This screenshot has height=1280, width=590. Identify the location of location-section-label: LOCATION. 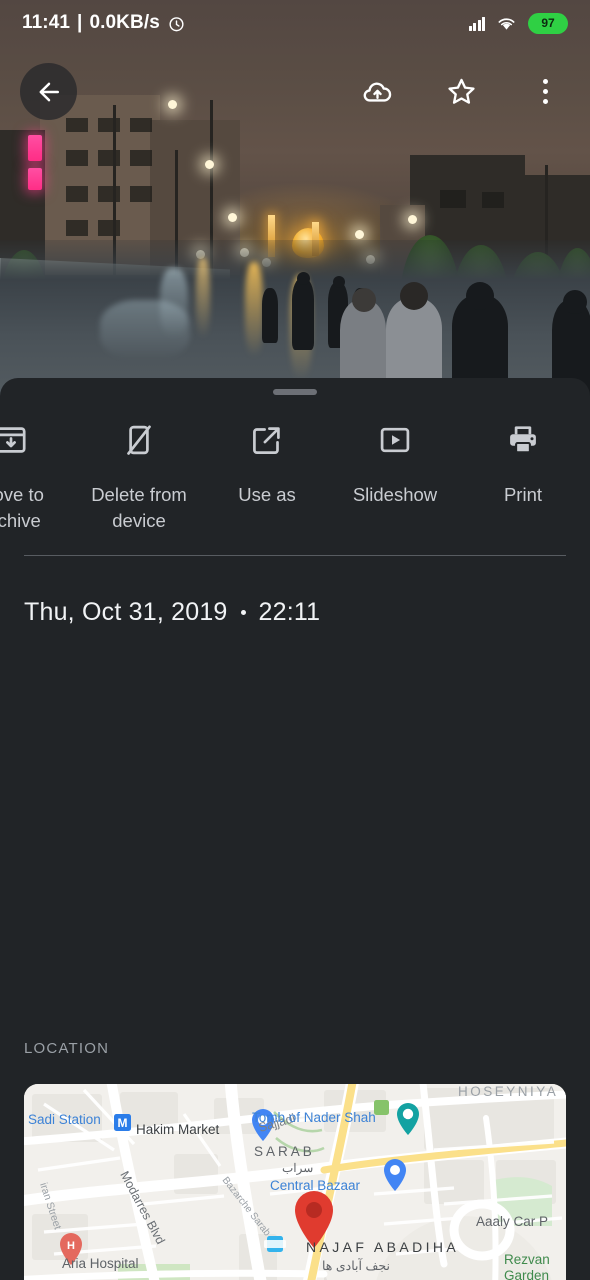
(67, 1048).